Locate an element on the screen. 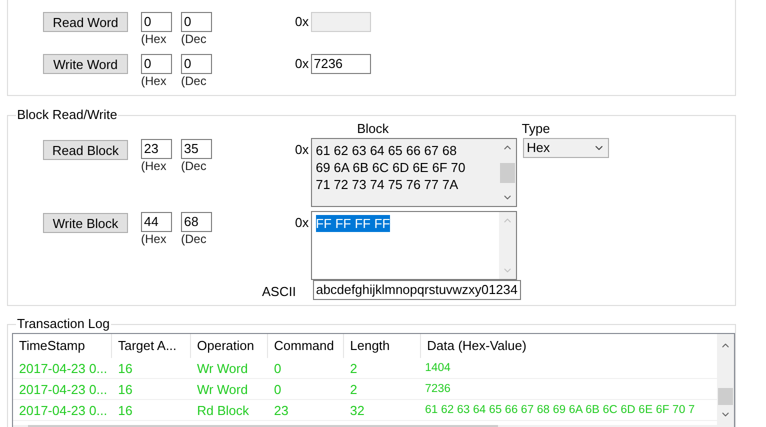  table-cell-text: 32 is located at coordinates (357, 411).